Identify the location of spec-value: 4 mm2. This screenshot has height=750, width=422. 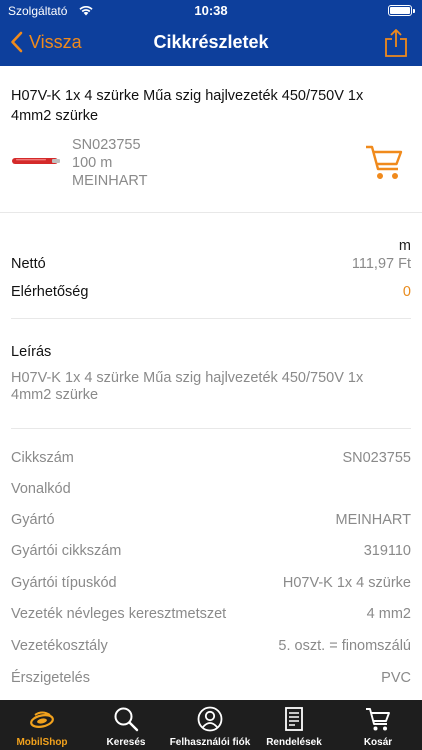
(388, 614).